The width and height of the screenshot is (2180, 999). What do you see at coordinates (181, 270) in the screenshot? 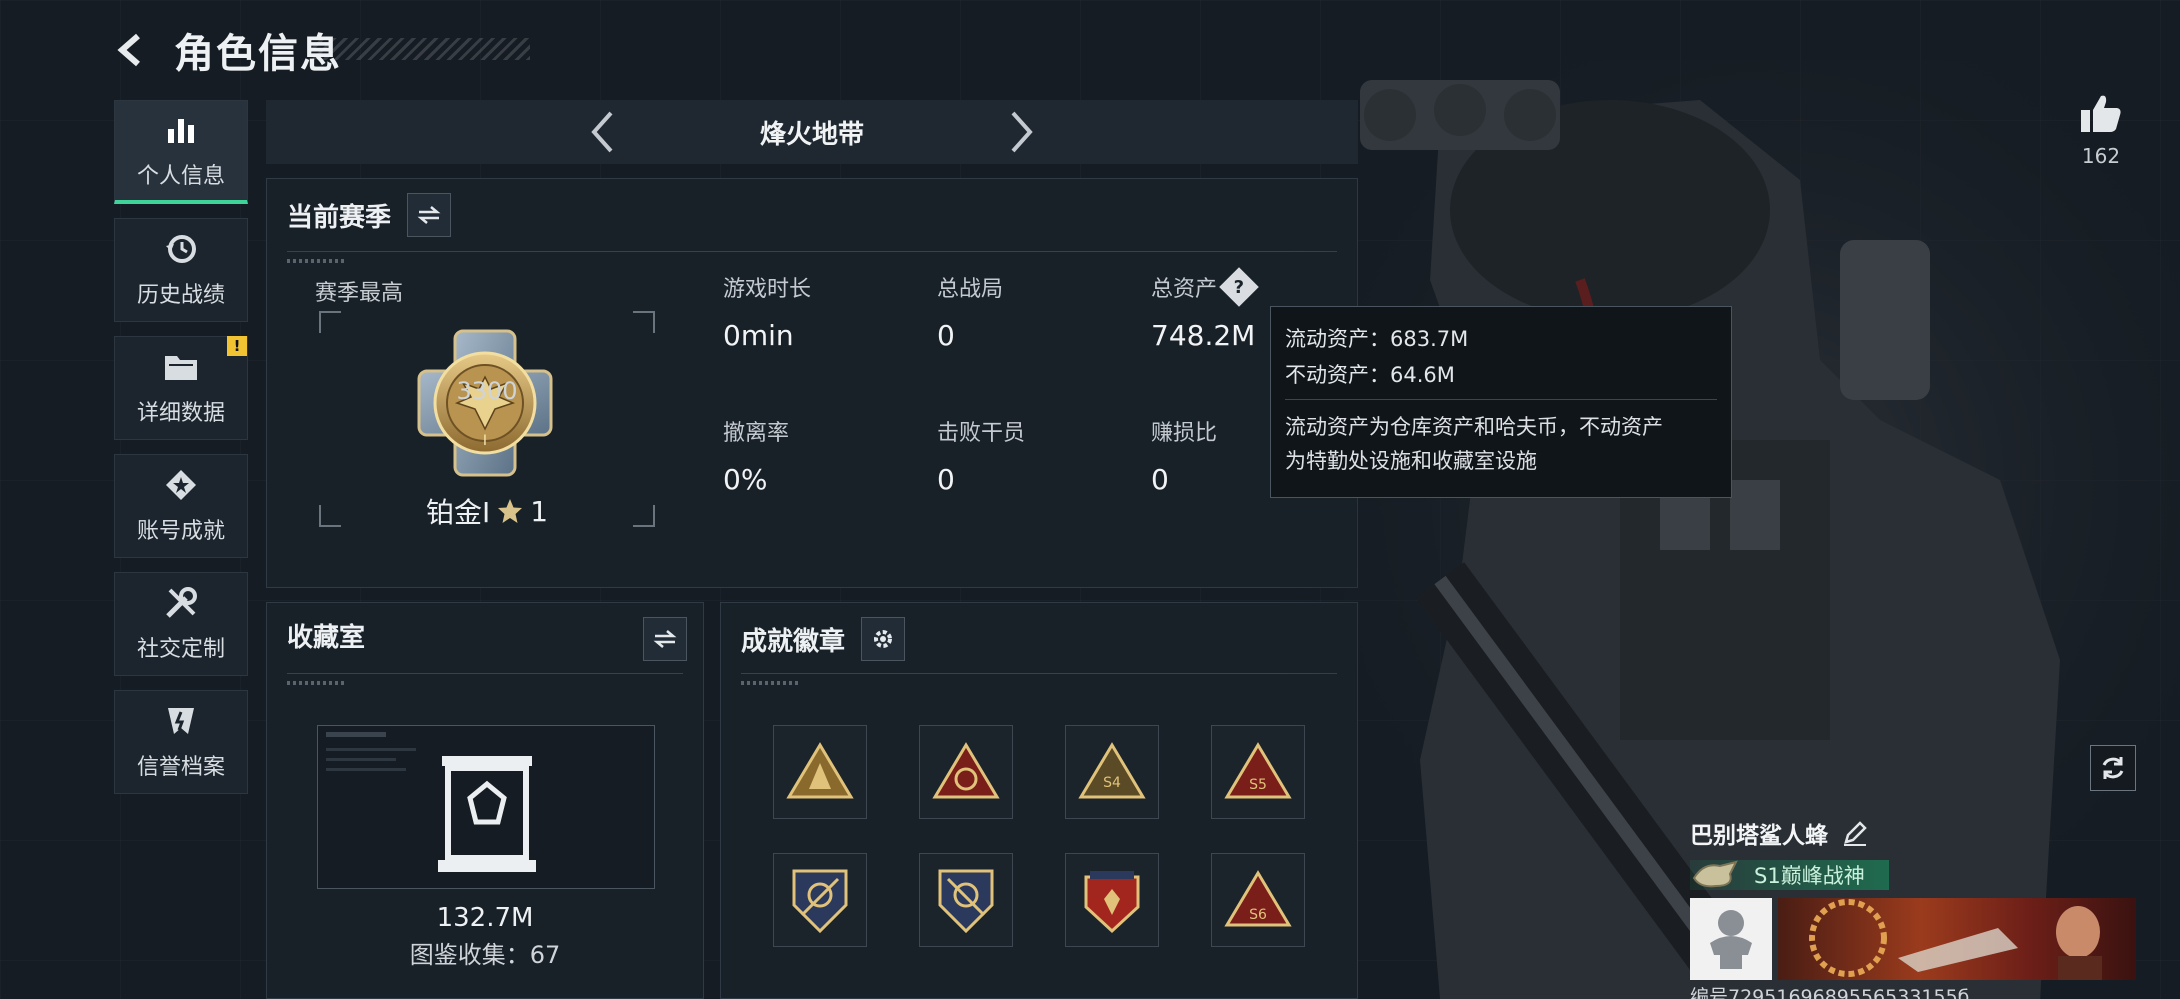
I see `nav-item-history: 历史战绩` at bounding box center [181, 270].